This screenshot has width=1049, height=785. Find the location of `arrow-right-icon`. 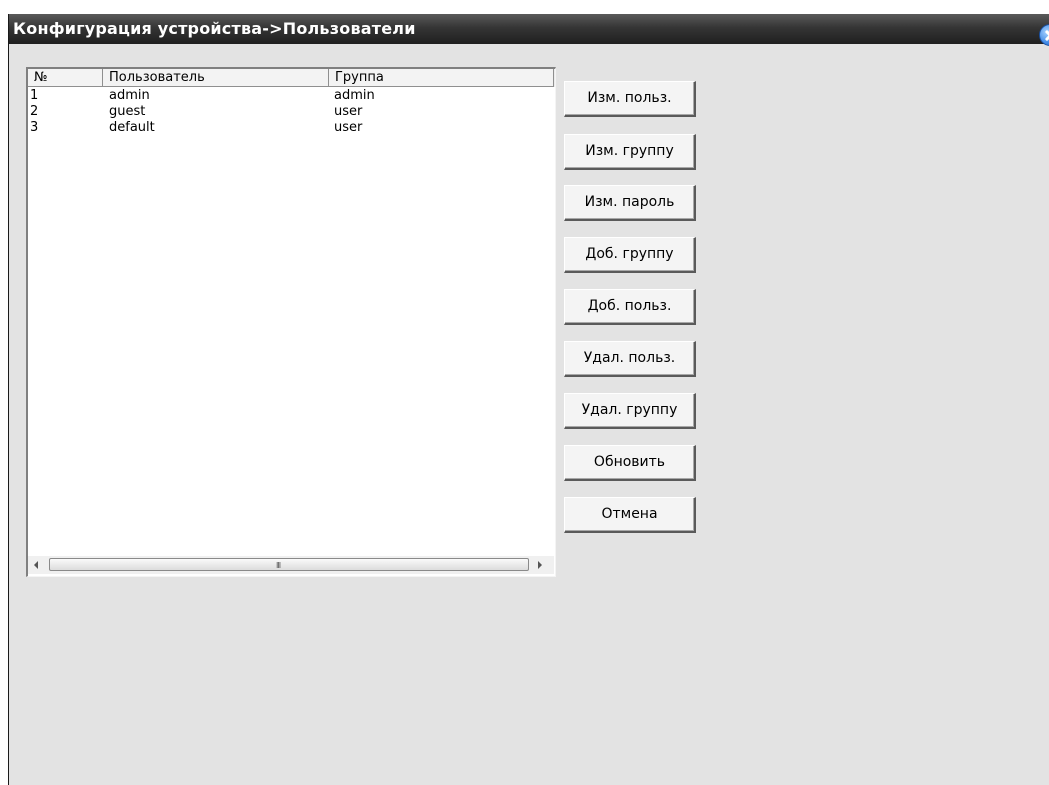

arrow-right-icon is located at coordinates (540, 565).